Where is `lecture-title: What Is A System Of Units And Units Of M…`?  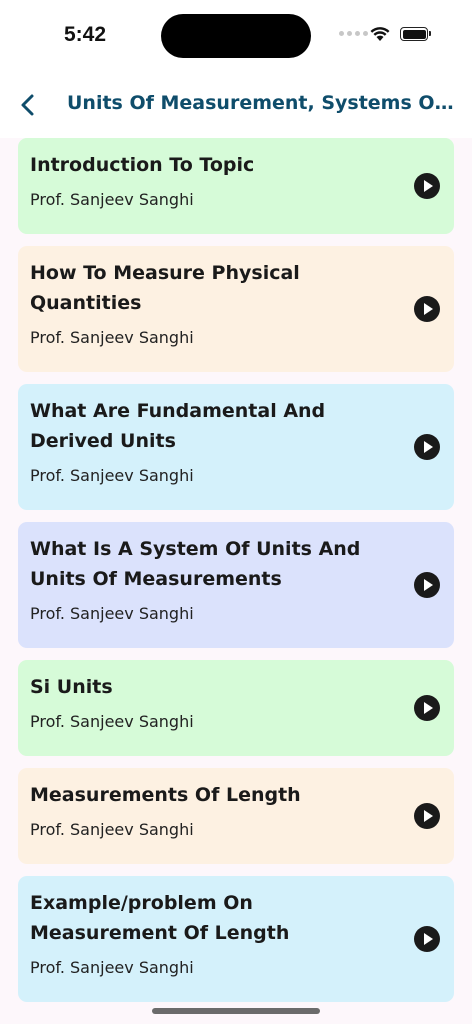 lecture-title: What Is A System Of Units And Units Of M… is located at coordinates (195, 564).